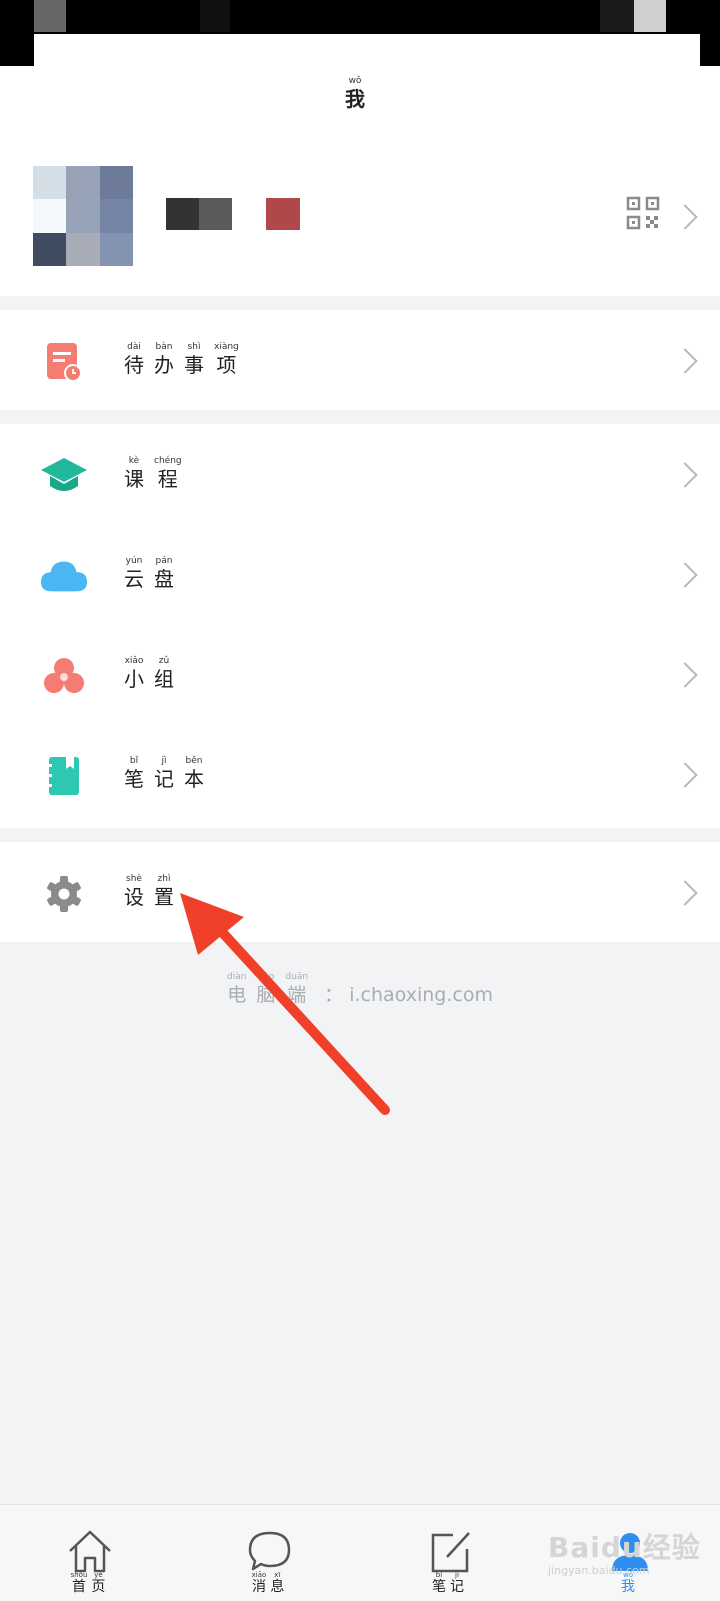 This screenshot has height=1601, width=720. I want to click on label-char: chéng 程, so click(168, 473).